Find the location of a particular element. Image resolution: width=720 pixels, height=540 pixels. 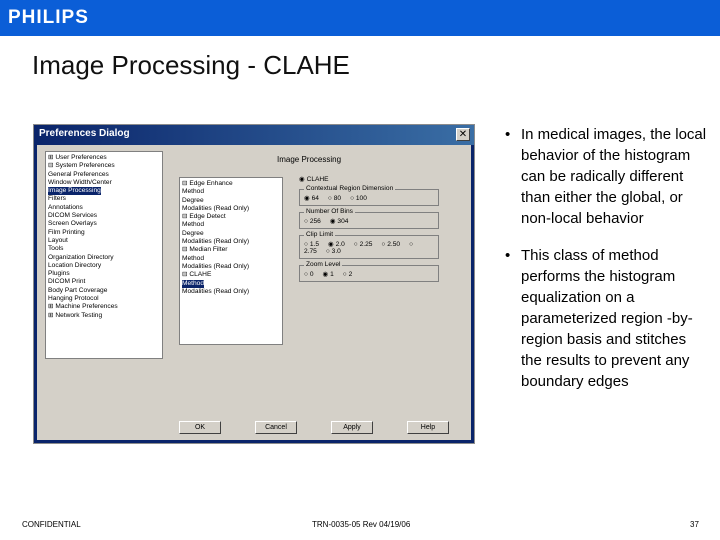

header-bar: PHILIPS is located at coordinates (360, 18).